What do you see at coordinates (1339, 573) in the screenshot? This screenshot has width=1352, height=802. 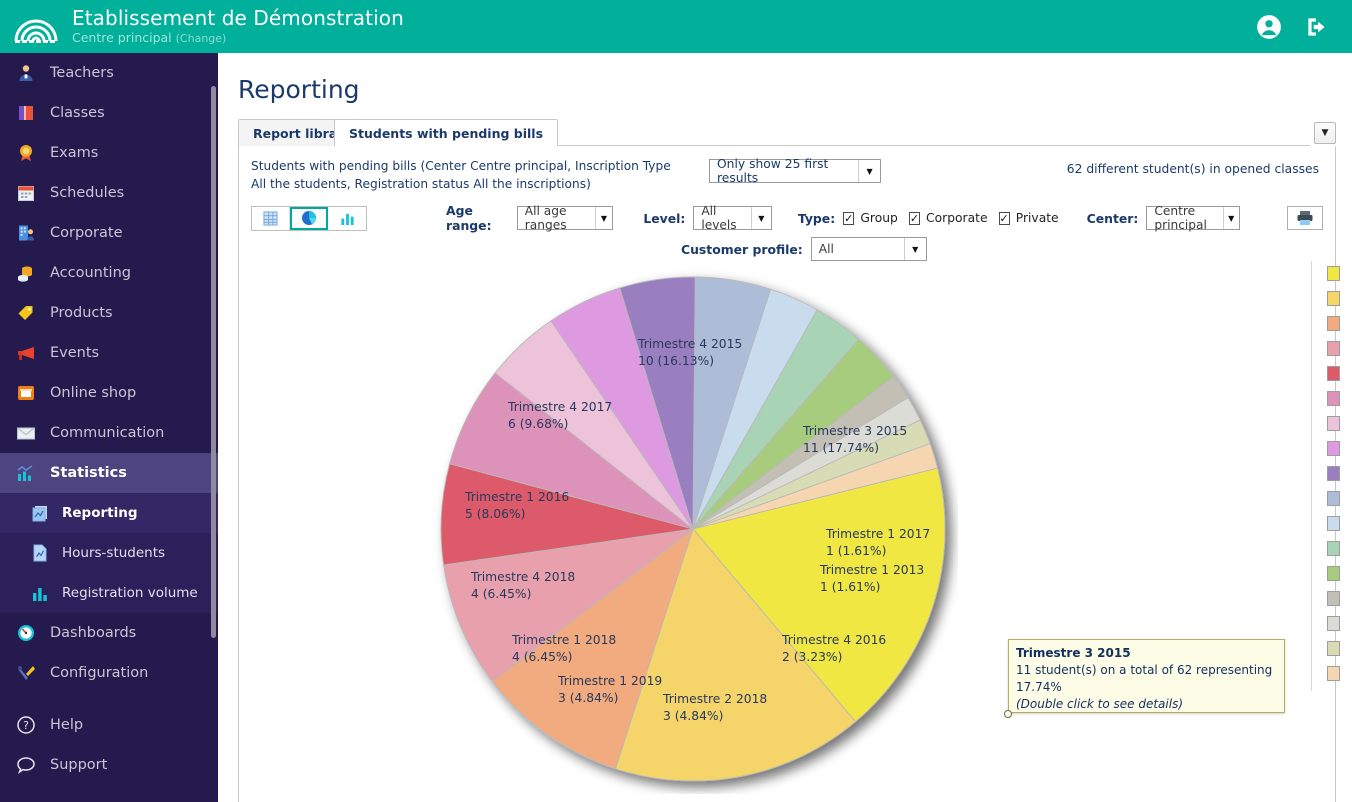 I see `legend-row: Trimestre 3 201923.23%` at bounding box center [1339, 573].